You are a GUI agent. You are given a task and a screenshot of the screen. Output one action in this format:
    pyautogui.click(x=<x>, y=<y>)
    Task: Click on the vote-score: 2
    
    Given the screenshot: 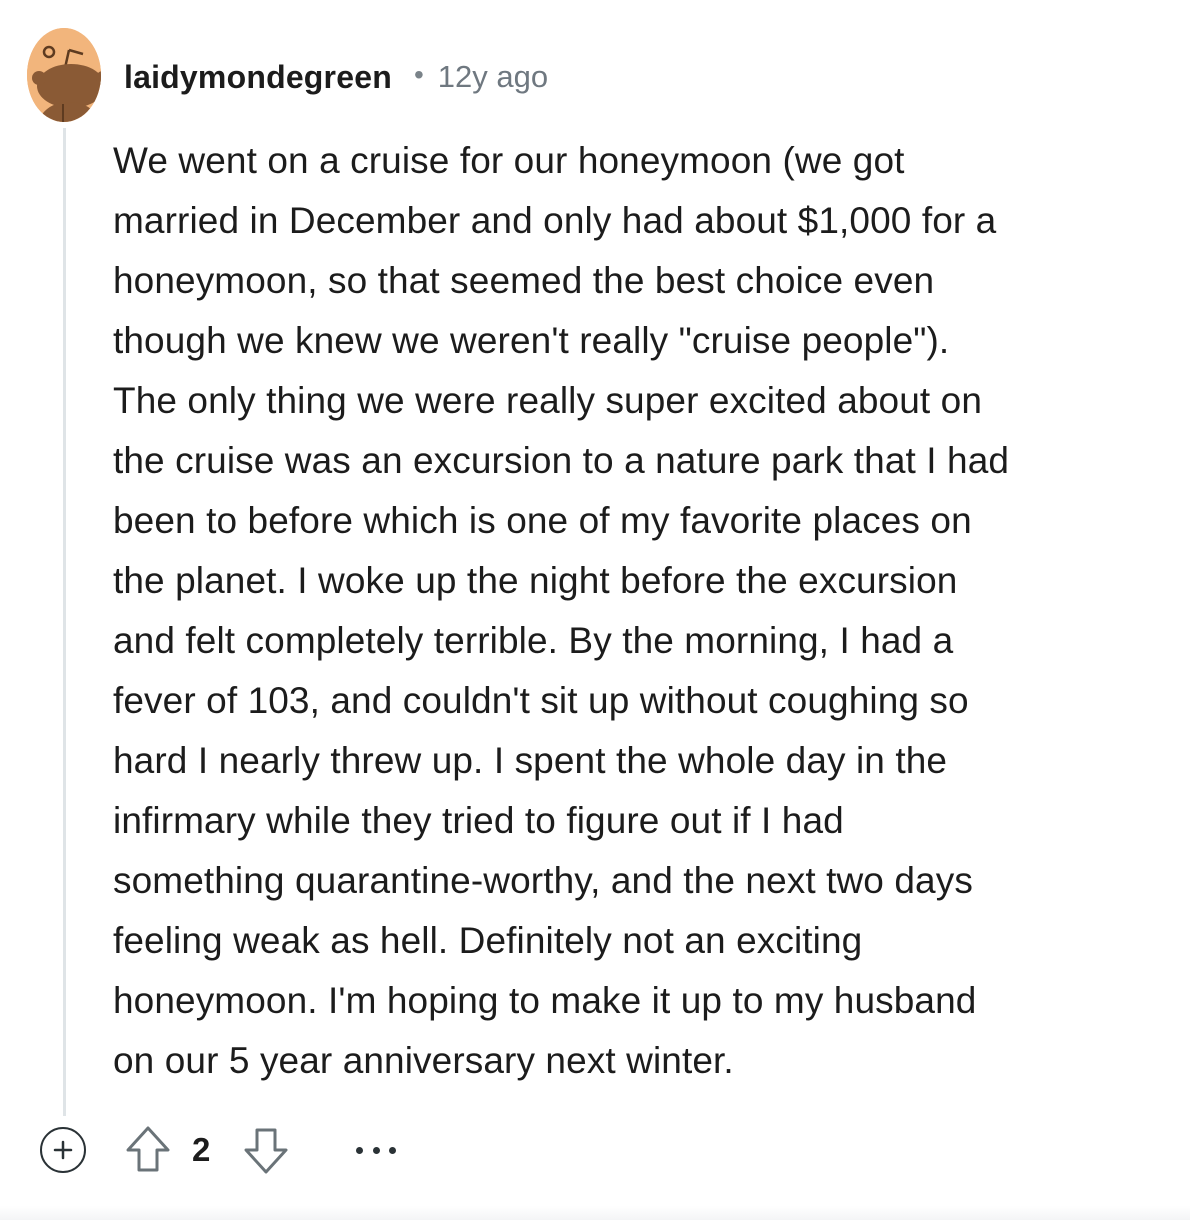 What is the action you would take?
    pyautogui.click(x=201, y=1149)
    